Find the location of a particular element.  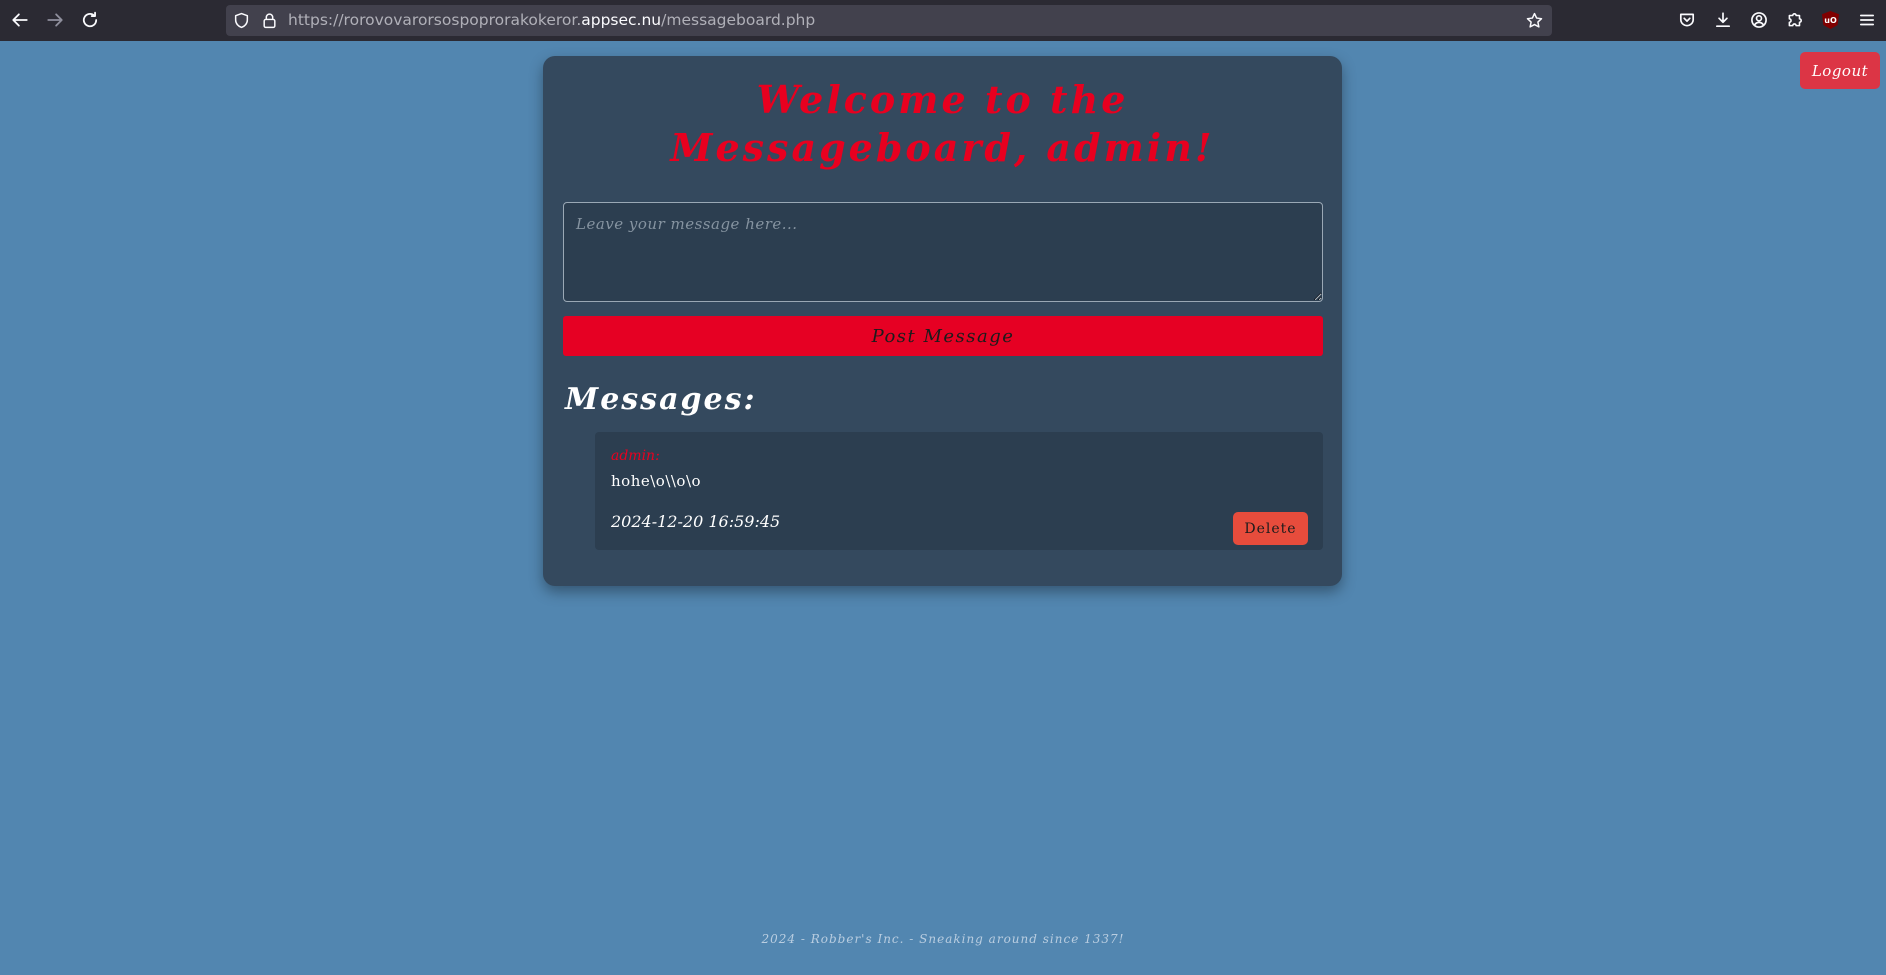

menu-button is located at coordinates (1867, 20).